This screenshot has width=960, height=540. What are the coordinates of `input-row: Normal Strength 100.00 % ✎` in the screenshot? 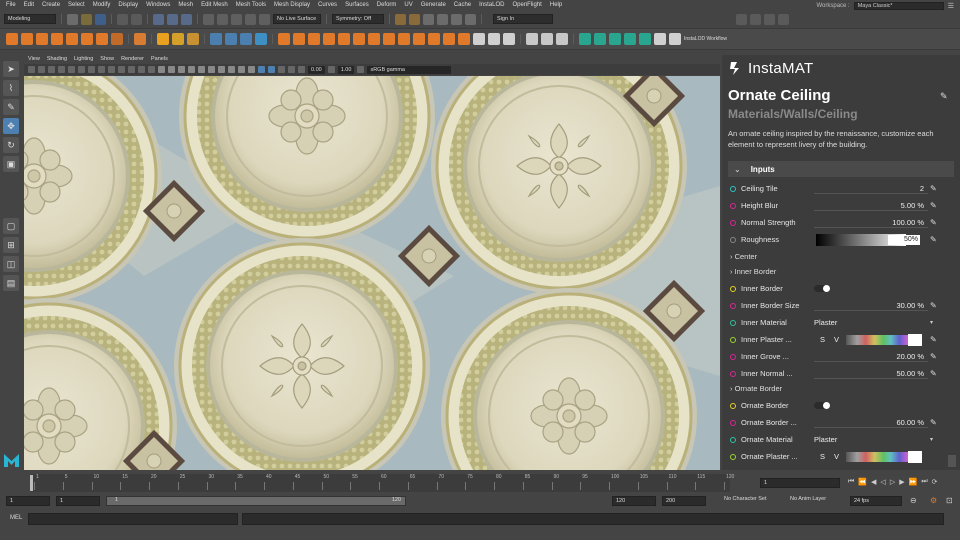 It's located at (841, 222).